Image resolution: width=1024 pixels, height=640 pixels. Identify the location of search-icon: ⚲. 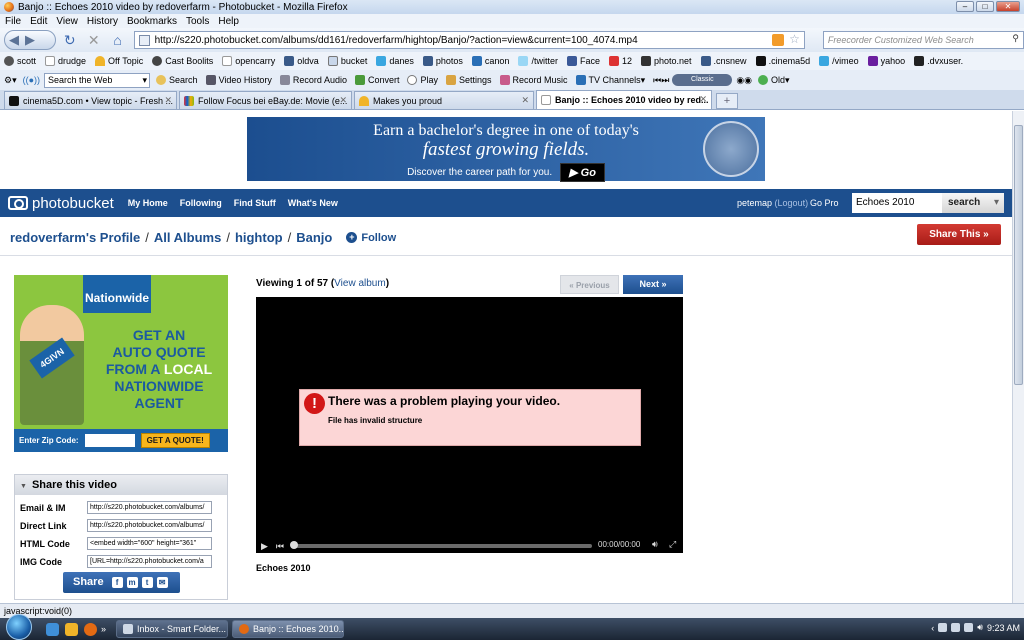
(1015, 38).